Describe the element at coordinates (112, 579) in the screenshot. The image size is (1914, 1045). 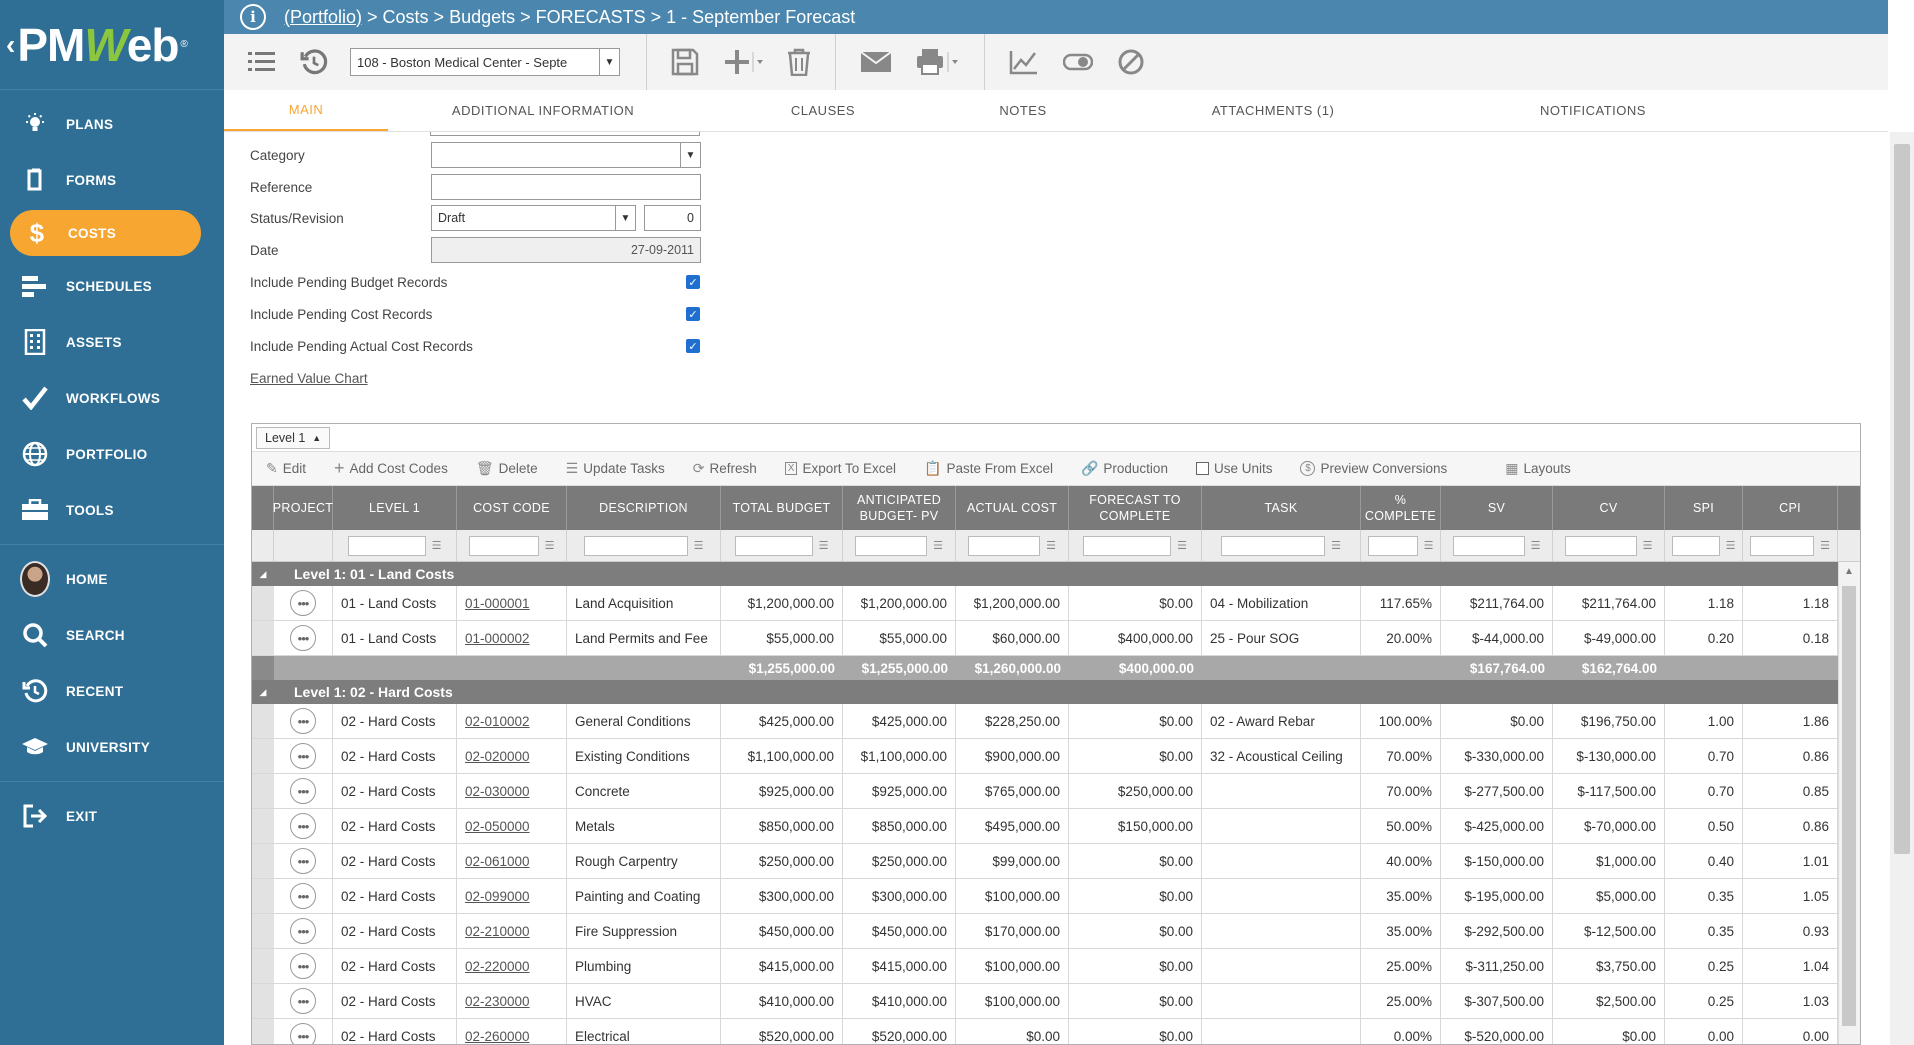
I see `nav-home: HOME` at that location.